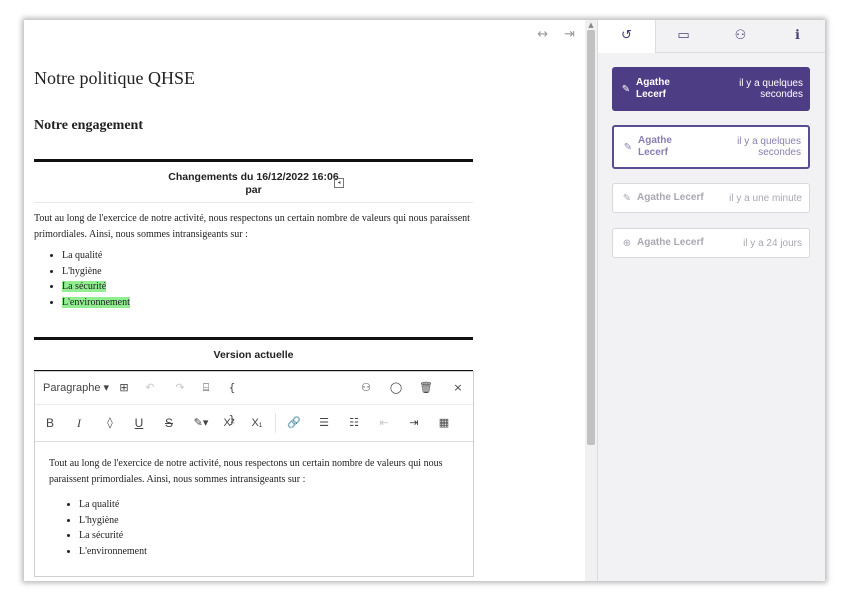 This screenshot has width=851, height=602. I want to click on trash-icon: 🗑, so click(426, 388).